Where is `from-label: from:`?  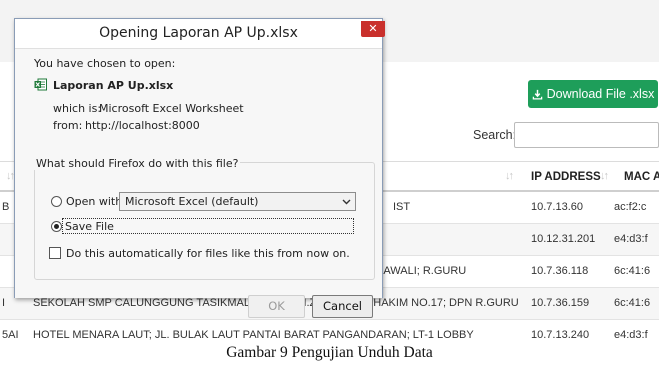 from-label: from: is located at coordinates (68, 125).